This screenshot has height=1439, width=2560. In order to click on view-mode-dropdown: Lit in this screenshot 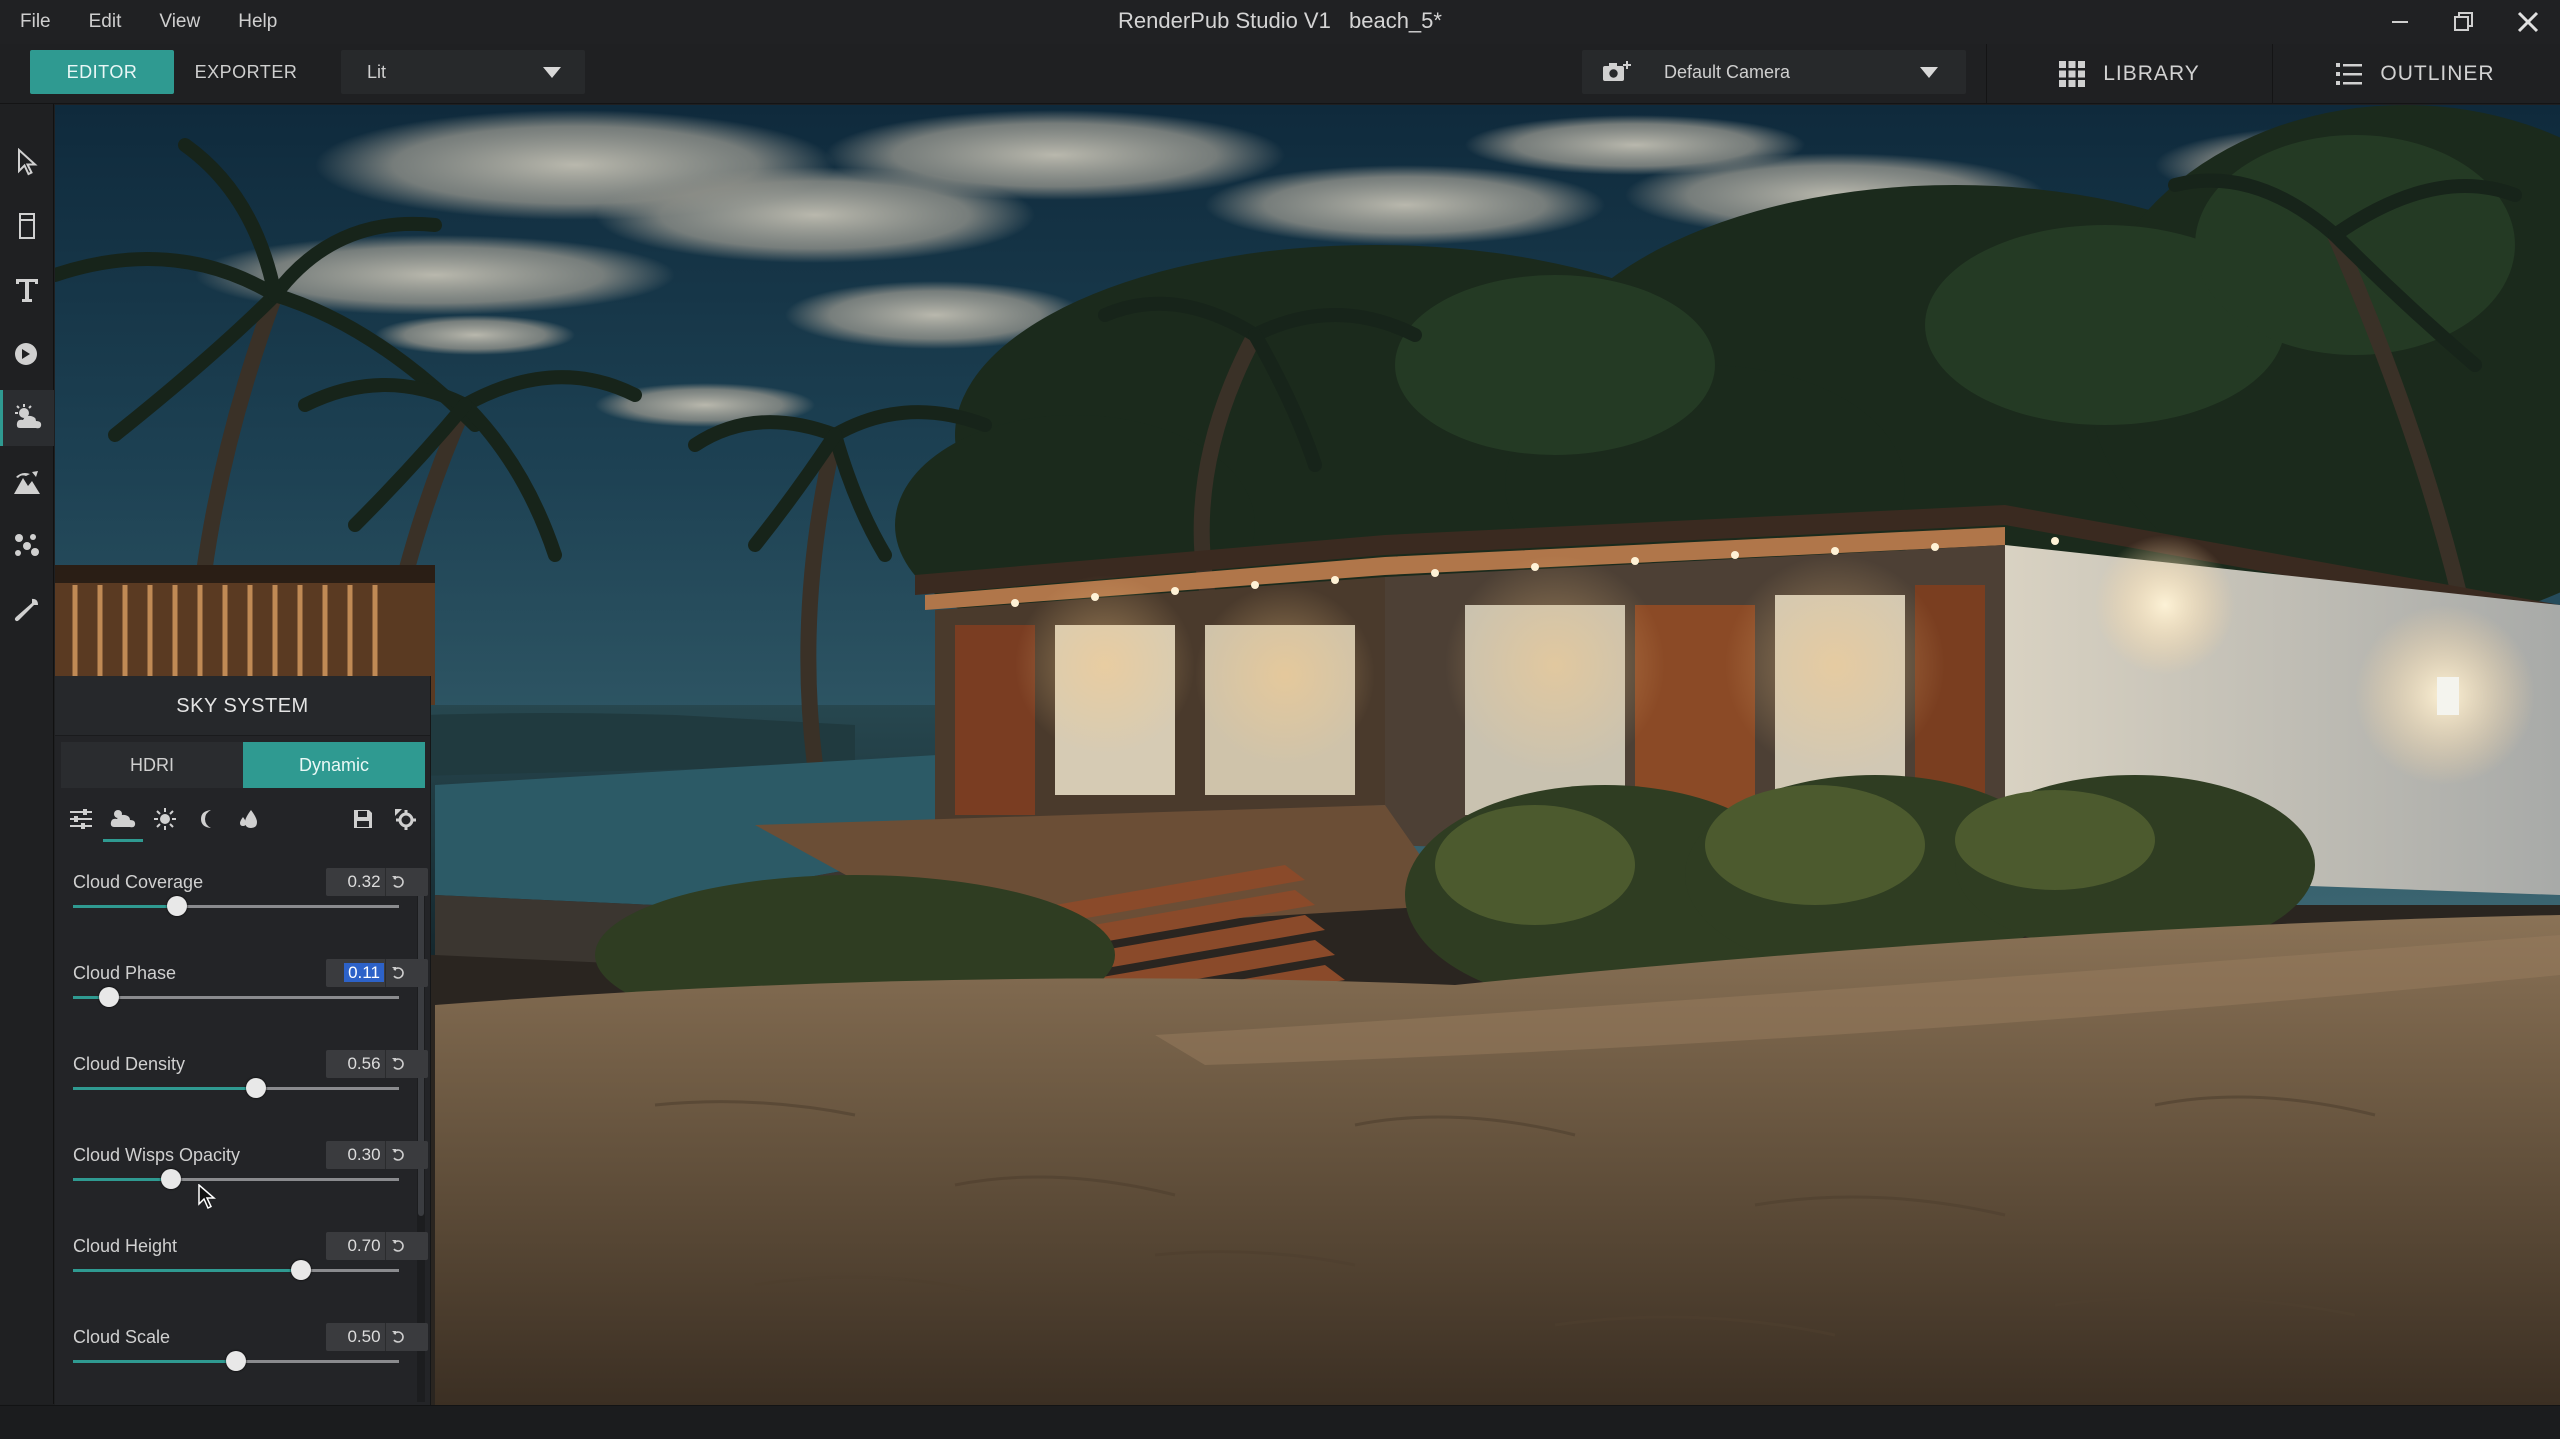, I will do `click(463, 72)`.